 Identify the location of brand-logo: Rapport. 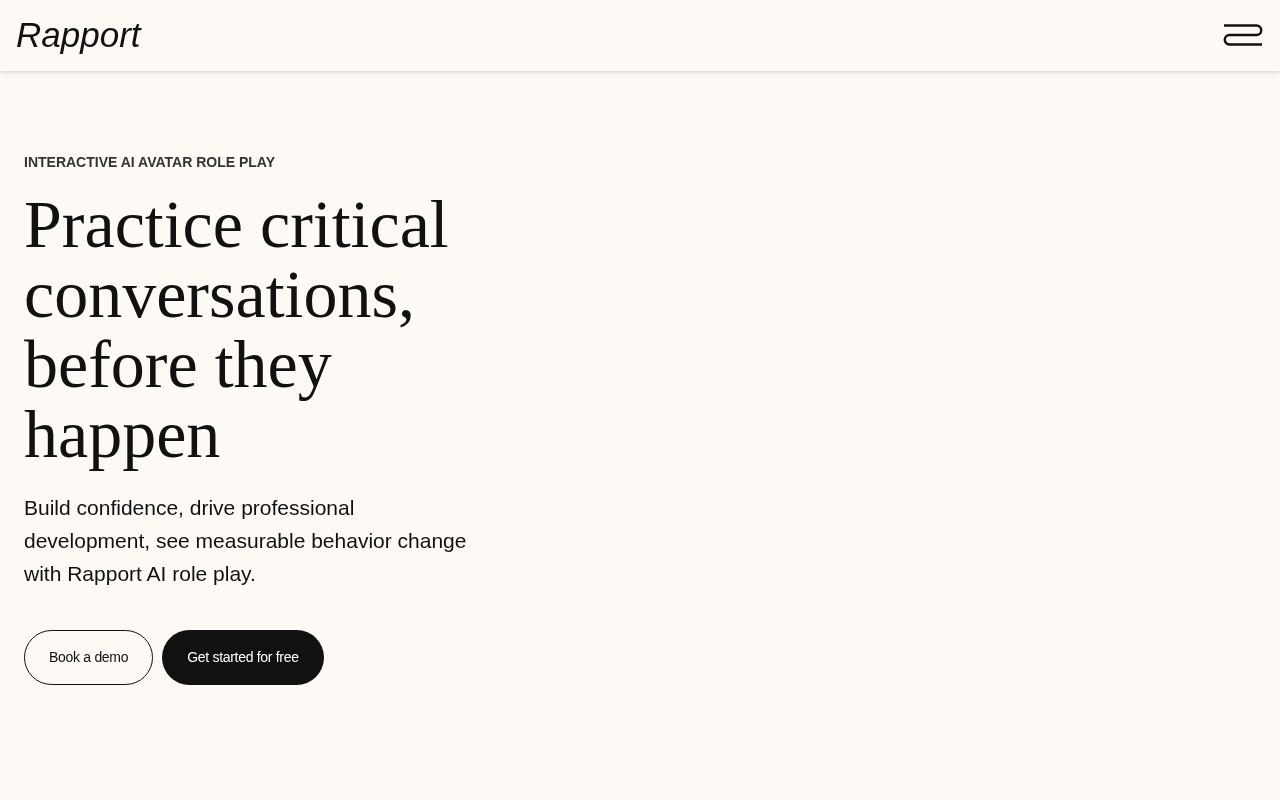
(78, 35).